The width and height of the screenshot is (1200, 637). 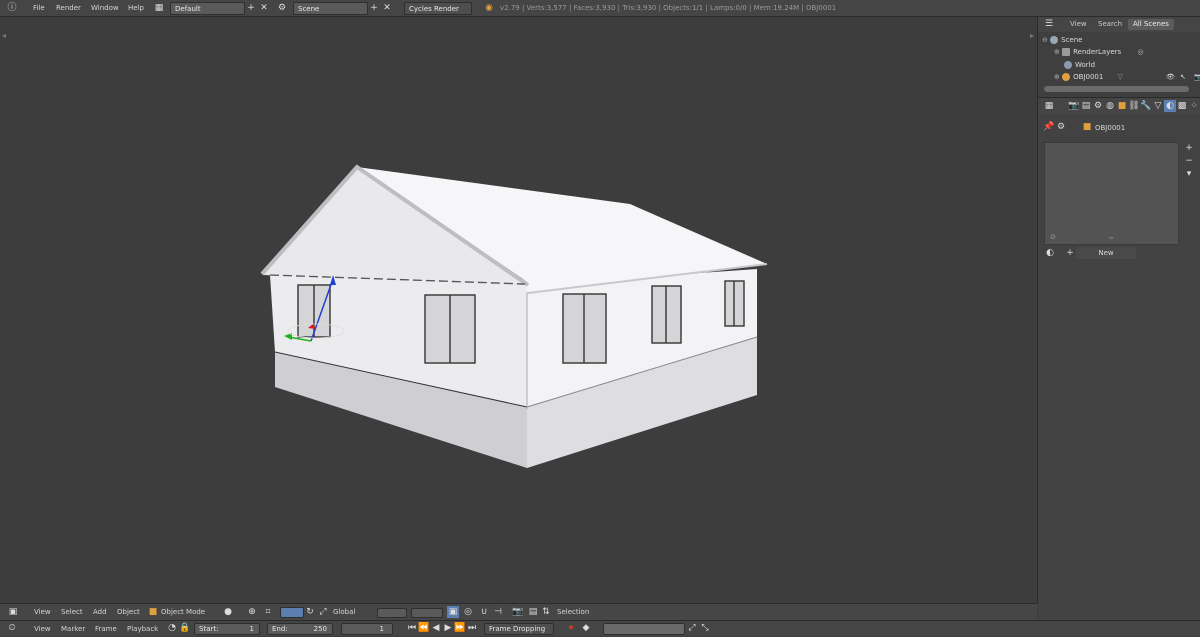 I want to click on object-tab-icon: ■, so click(x=1122, y=106).